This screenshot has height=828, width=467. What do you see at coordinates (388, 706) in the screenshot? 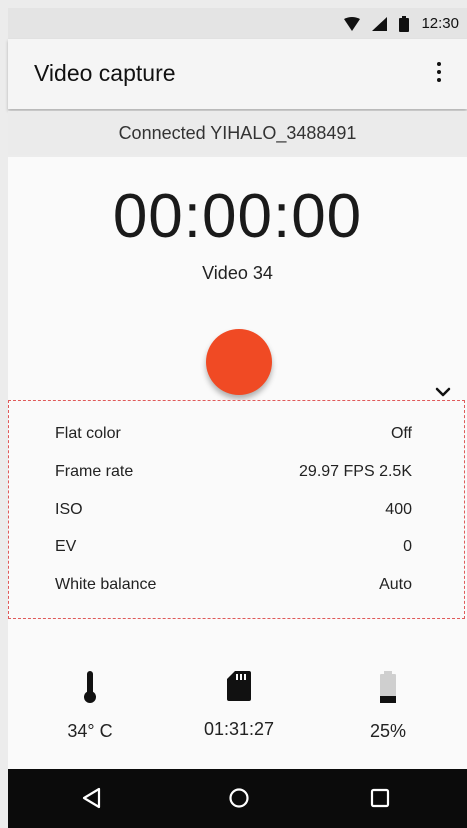
I see `battery-stat: 25%` at bounding box center [388, 706].